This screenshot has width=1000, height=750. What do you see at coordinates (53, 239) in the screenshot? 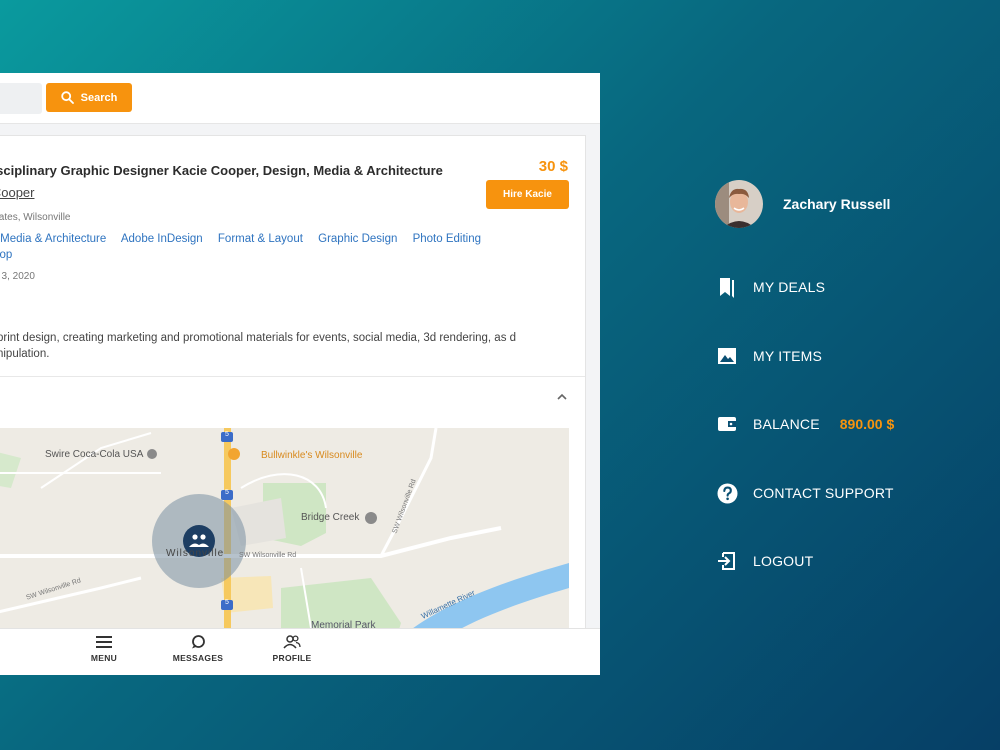
I see `tag-link: gn, Media & Architecture` at bounding box center [53, 239].